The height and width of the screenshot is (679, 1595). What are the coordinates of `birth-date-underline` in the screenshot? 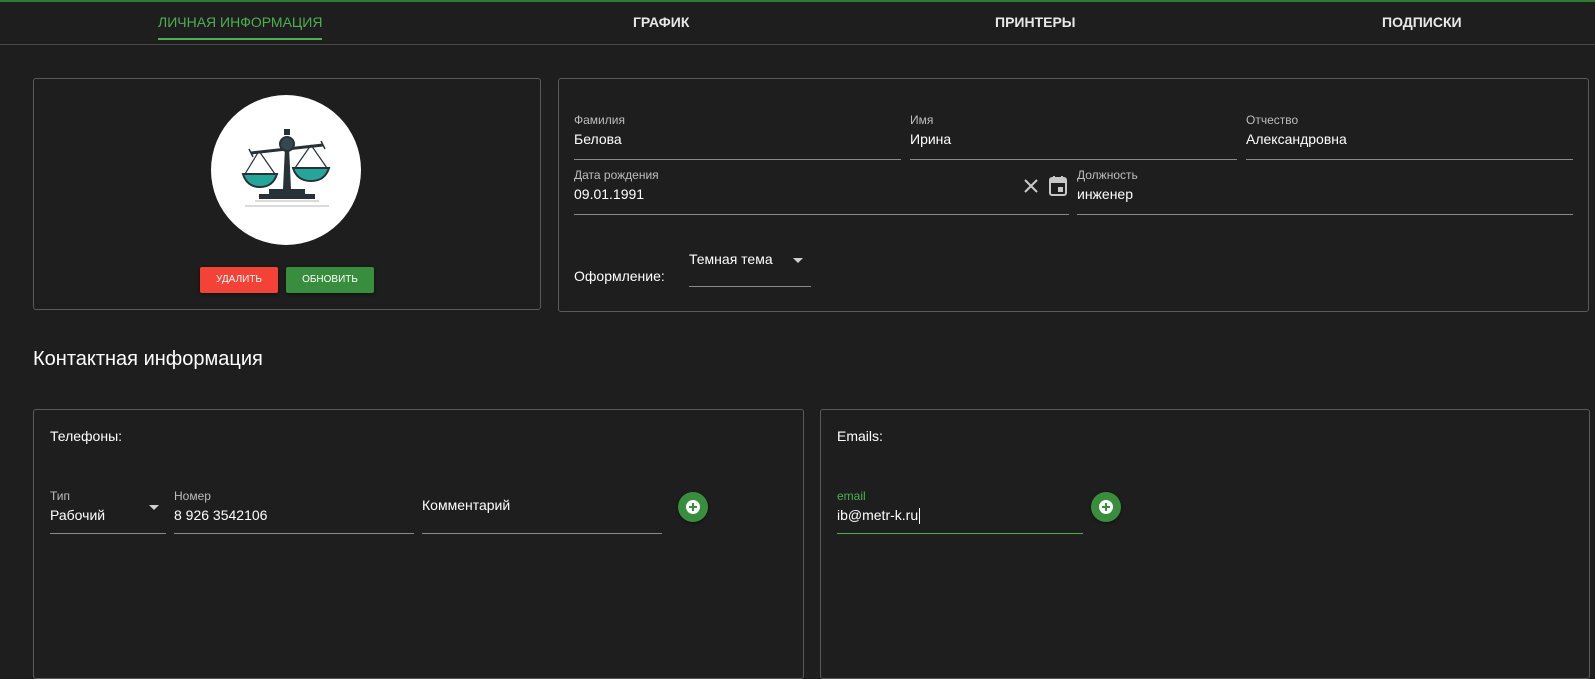 It's located at (821, 214).